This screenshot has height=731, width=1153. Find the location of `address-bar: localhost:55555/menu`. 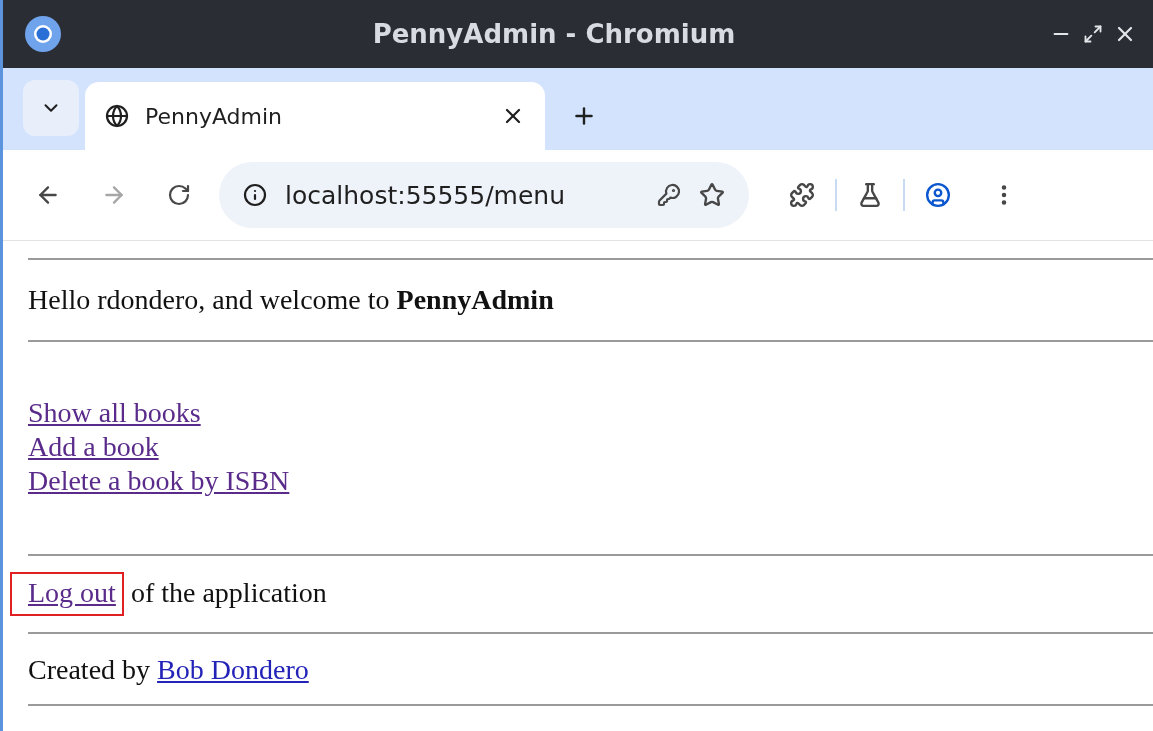

address-bar: localhost:55555/menu is located at coordinates (484, 195).